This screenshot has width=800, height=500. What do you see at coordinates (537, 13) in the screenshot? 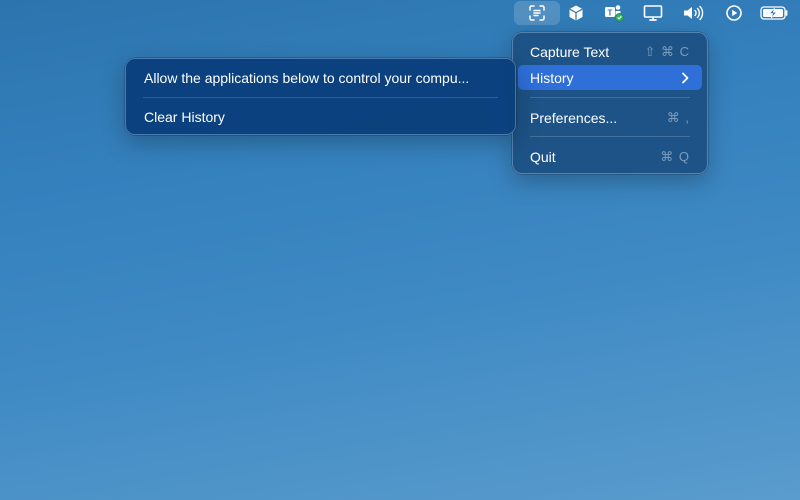
I see `text-capture-icon` at bounding box center [537, 13].